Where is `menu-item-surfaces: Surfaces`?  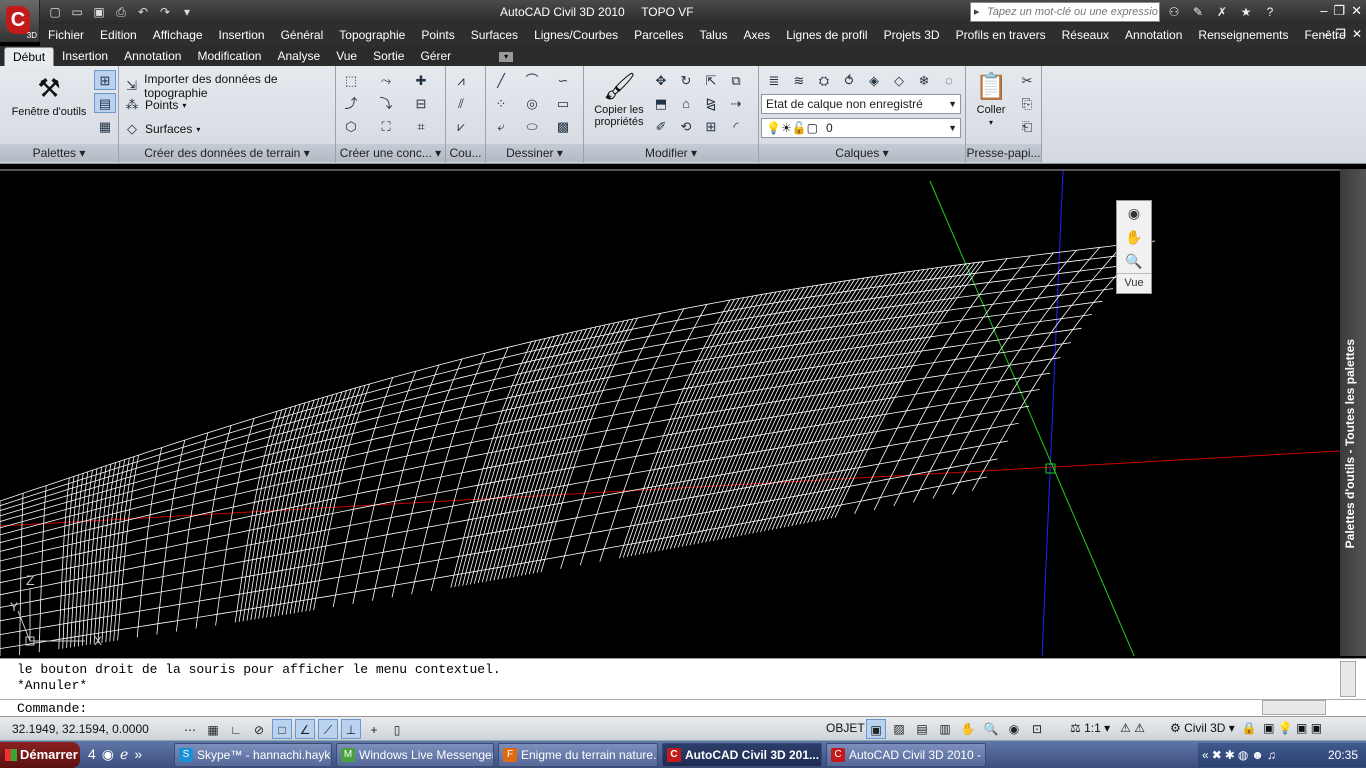
menu-item-surfaces: Surfaces is located at coordinates (494, 35).